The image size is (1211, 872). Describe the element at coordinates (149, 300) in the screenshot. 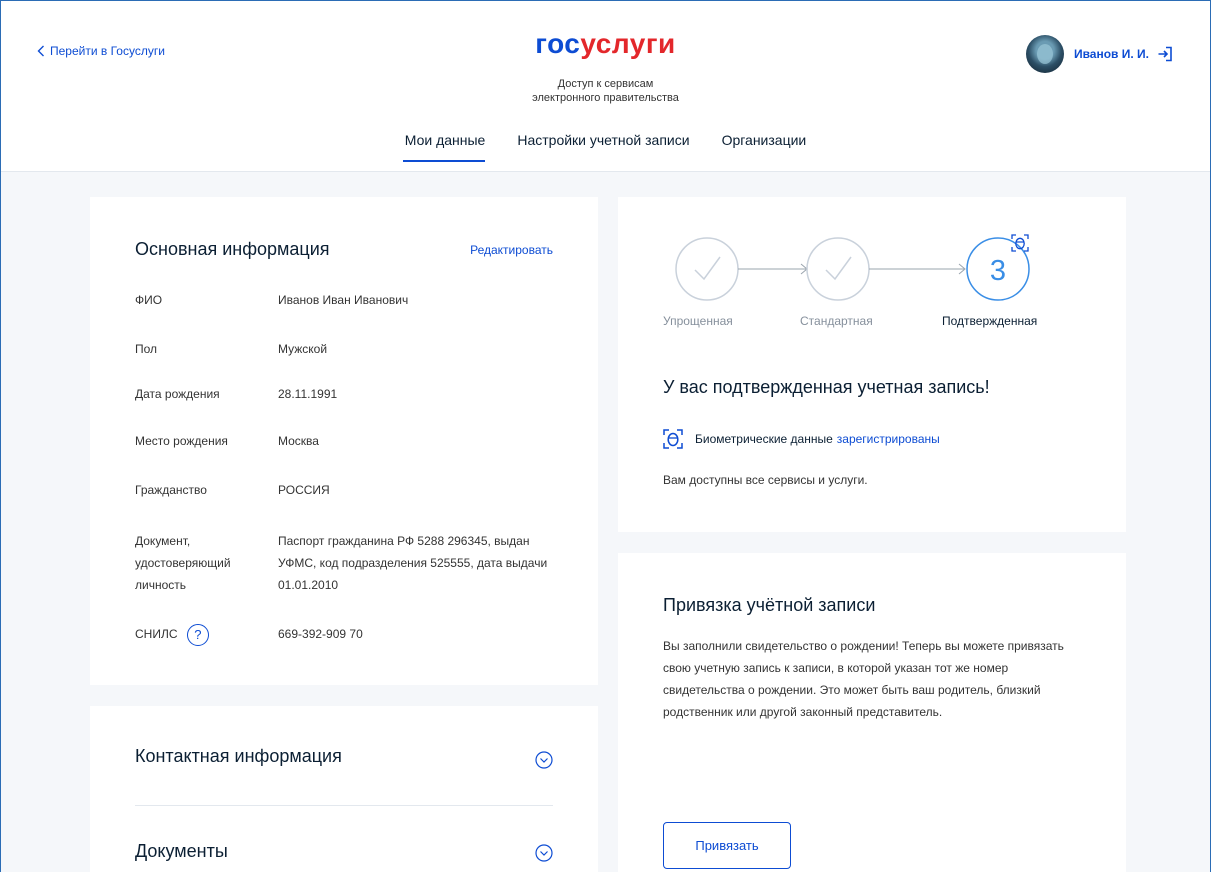

I see `info-label: ФИО` at that location.